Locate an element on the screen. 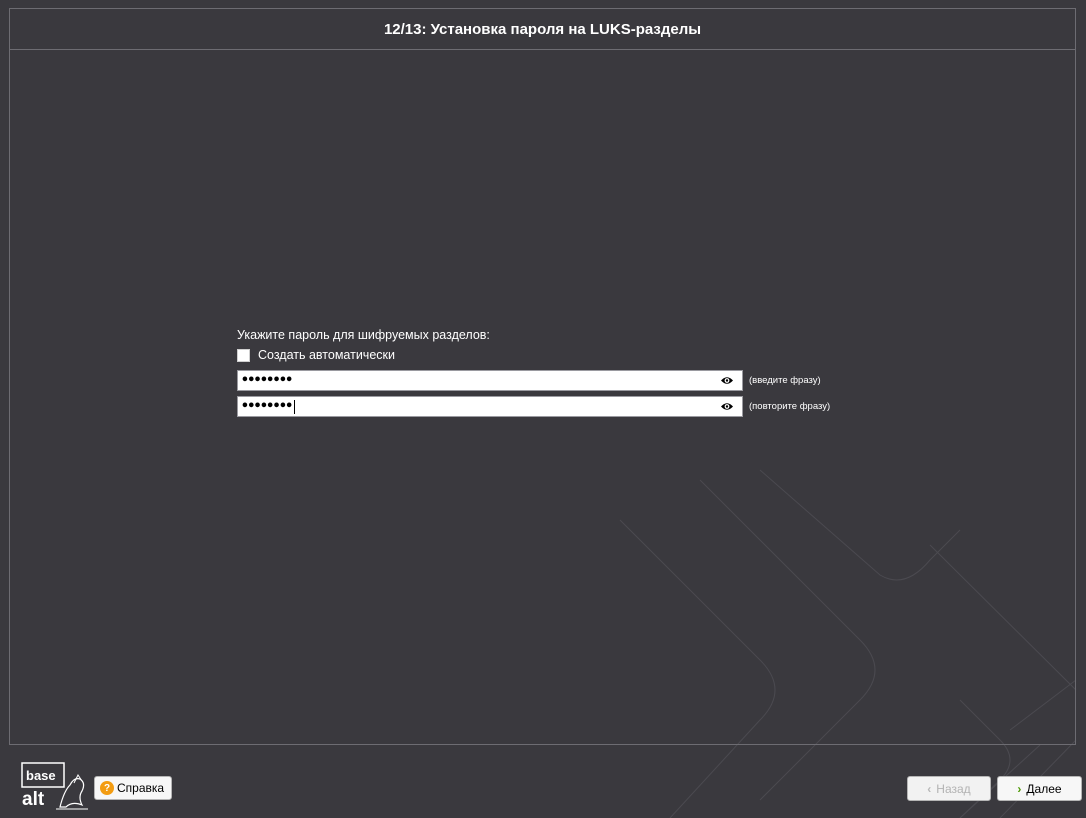 The height and width of the screenshot is (818, 1086). confirm-password-input: •••••••• is located at coordinates (490, 406).